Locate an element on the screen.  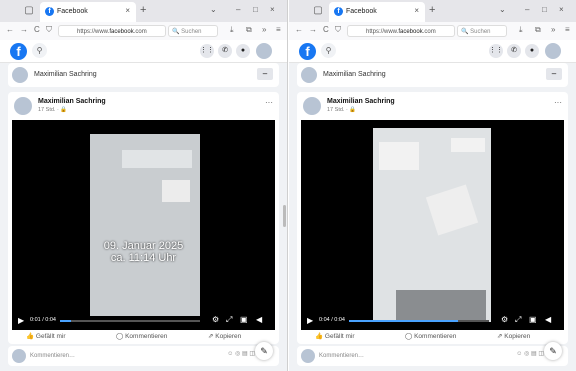
video-frame-barcode is located at coordinates (176, 191).